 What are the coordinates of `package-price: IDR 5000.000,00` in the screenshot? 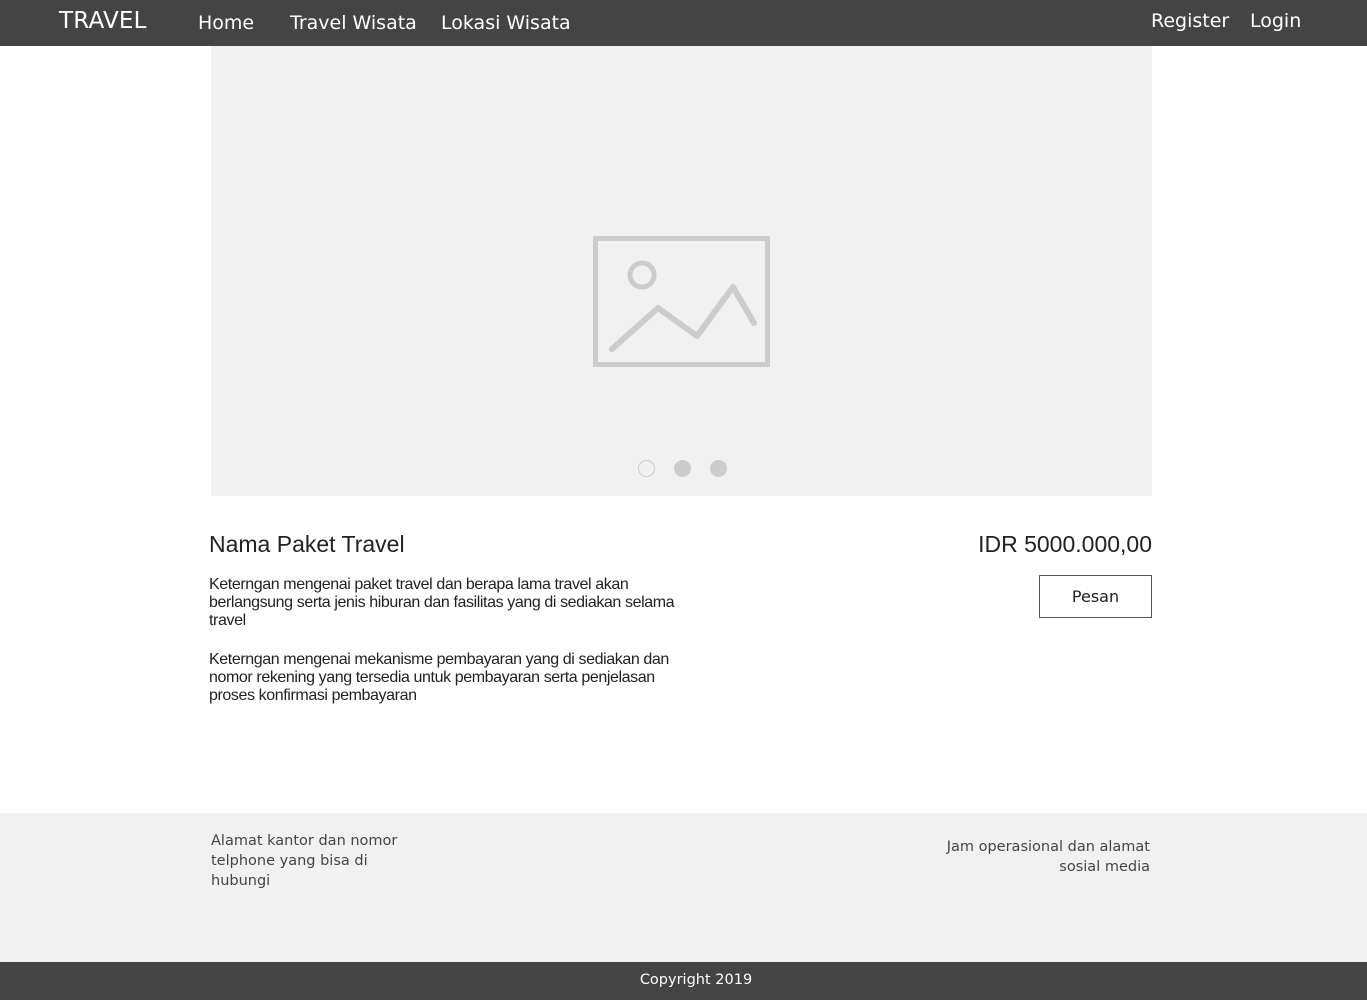 It's located at (1065, 544).